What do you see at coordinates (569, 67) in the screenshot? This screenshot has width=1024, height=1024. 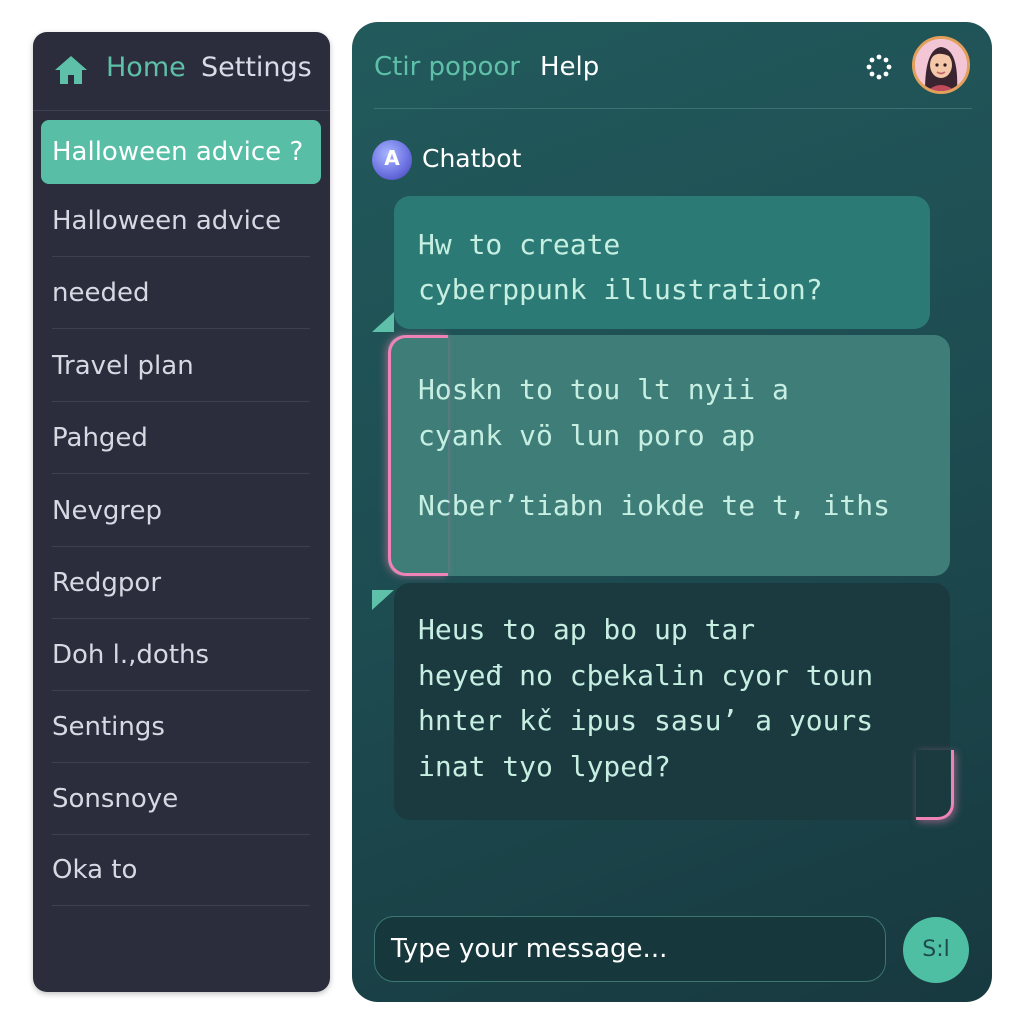 I see `tab-help: Help` at bounding box center [569, 67].